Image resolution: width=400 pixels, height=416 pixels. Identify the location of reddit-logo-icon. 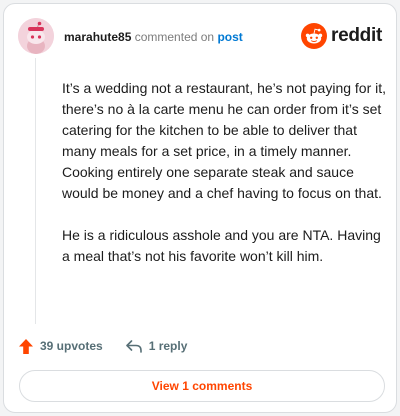
(314, 36).